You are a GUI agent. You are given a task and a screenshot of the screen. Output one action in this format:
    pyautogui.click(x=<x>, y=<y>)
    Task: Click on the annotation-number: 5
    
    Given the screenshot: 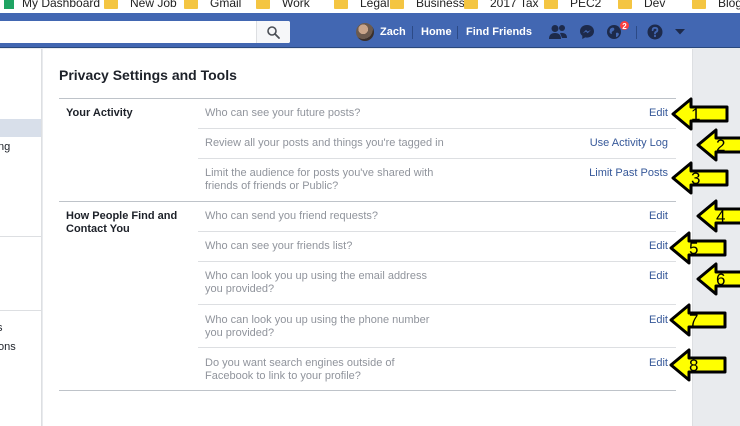 What is the action you would take?
    pyautogui.click(x=693, y=248)
    